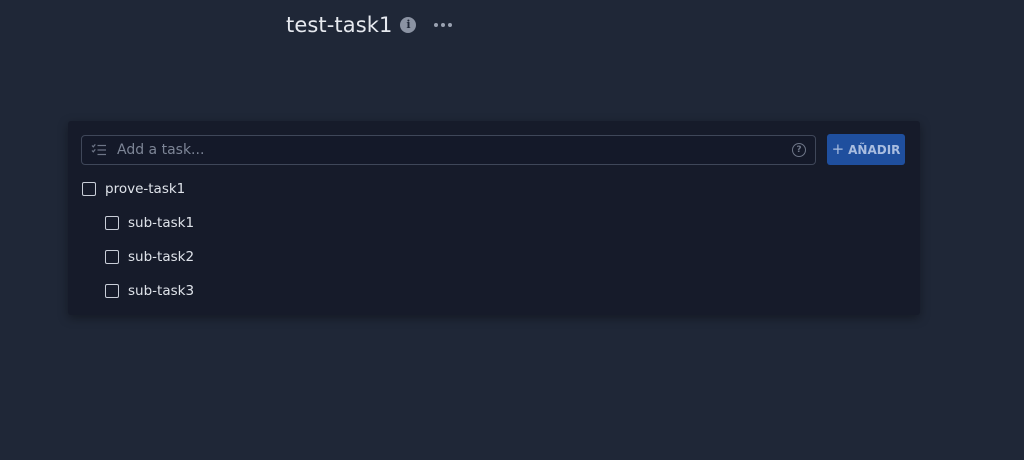 The image size is (1024, 460). I want to click on add-task-field: ?, so click(448, 149).